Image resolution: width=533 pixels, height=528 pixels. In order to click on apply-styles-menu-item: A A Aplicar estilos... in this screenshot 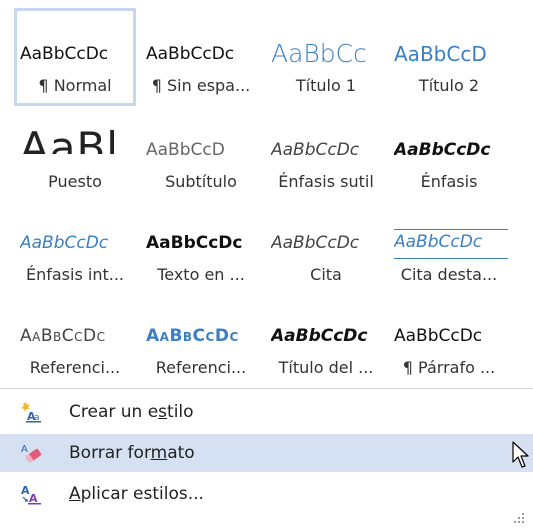, I will do `click(266, 494)`.